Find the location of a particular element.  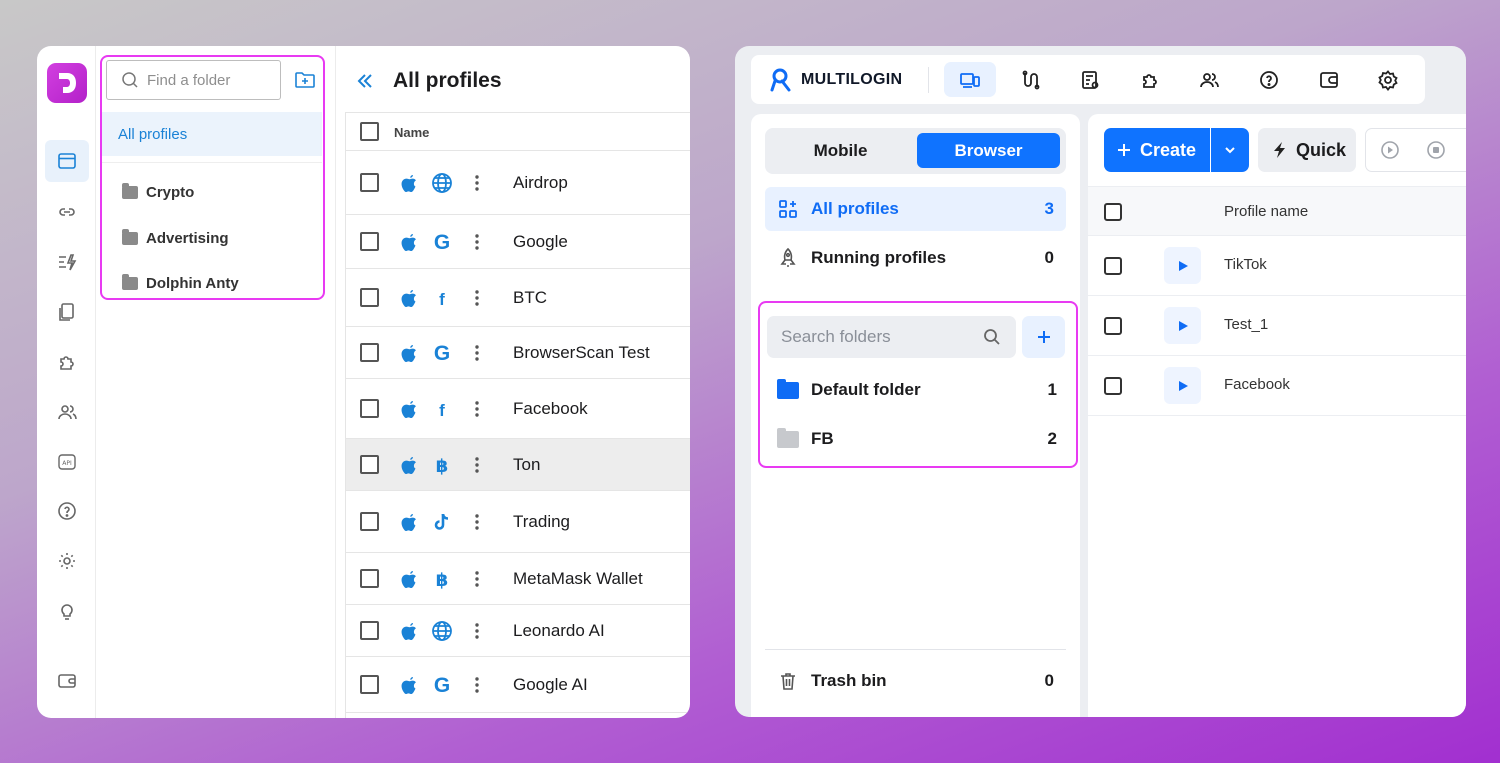

play-circle-icon is located at coordinates (1390, 150).